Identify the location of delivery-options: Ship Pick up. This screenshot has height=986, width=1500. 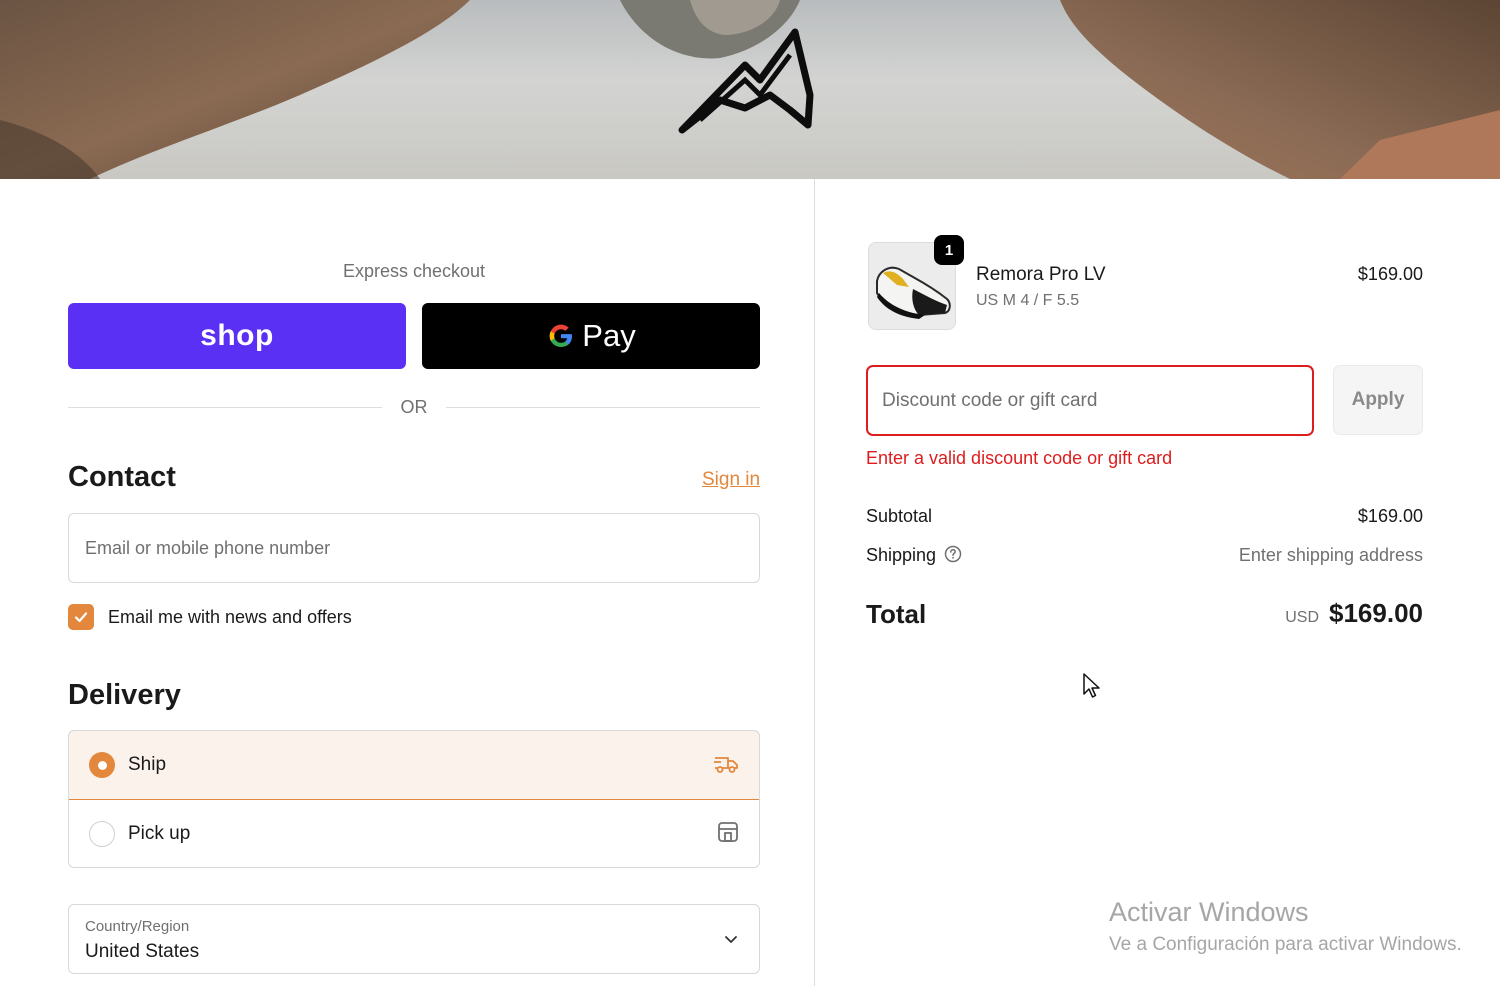
(414, 799).